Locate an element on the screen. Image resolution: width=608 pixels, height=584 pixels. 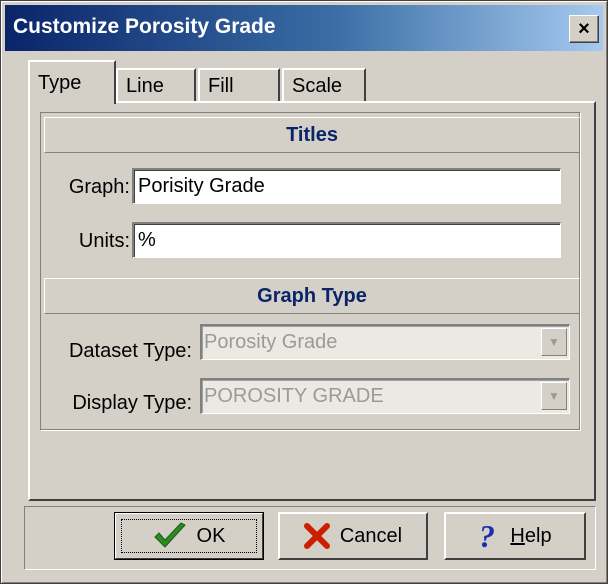
tab-line-label: Line is located at coordinates (145, 85).